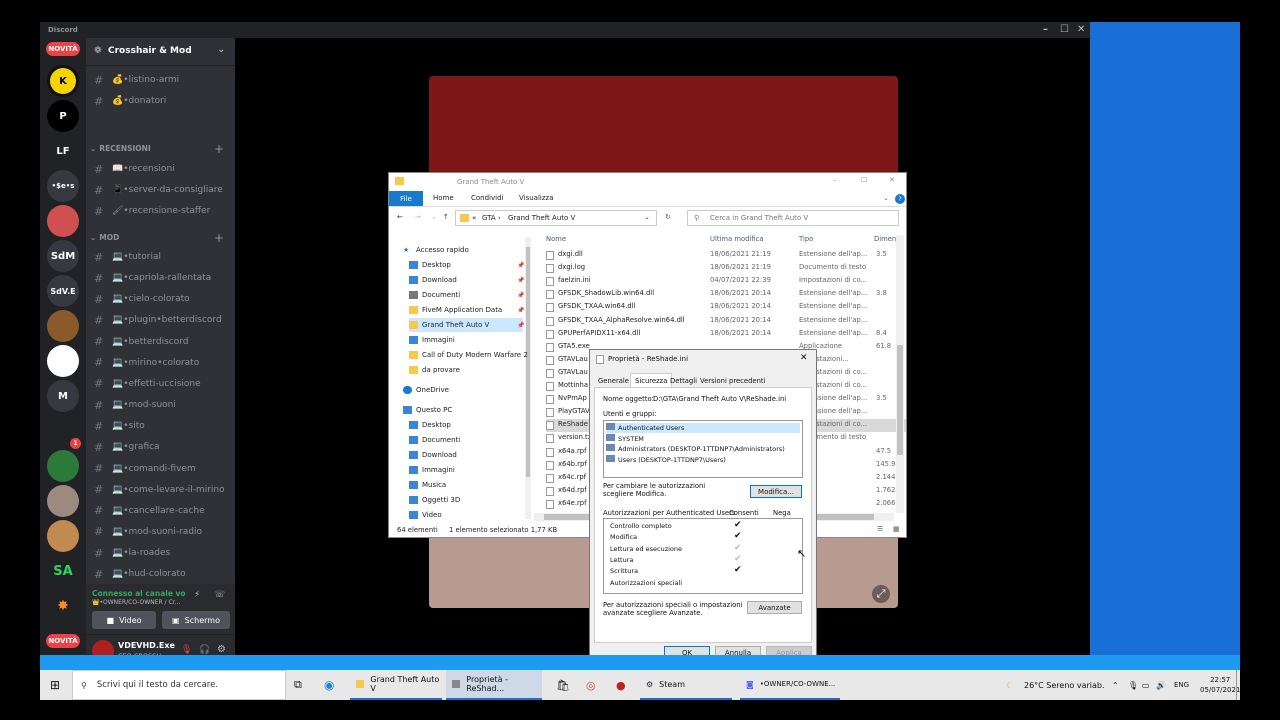  What do you see at coordinates (164, 469) in the screenshot?
I see `channel-item: # 💻•comandi-fivem` at bounding box center [164, 469].